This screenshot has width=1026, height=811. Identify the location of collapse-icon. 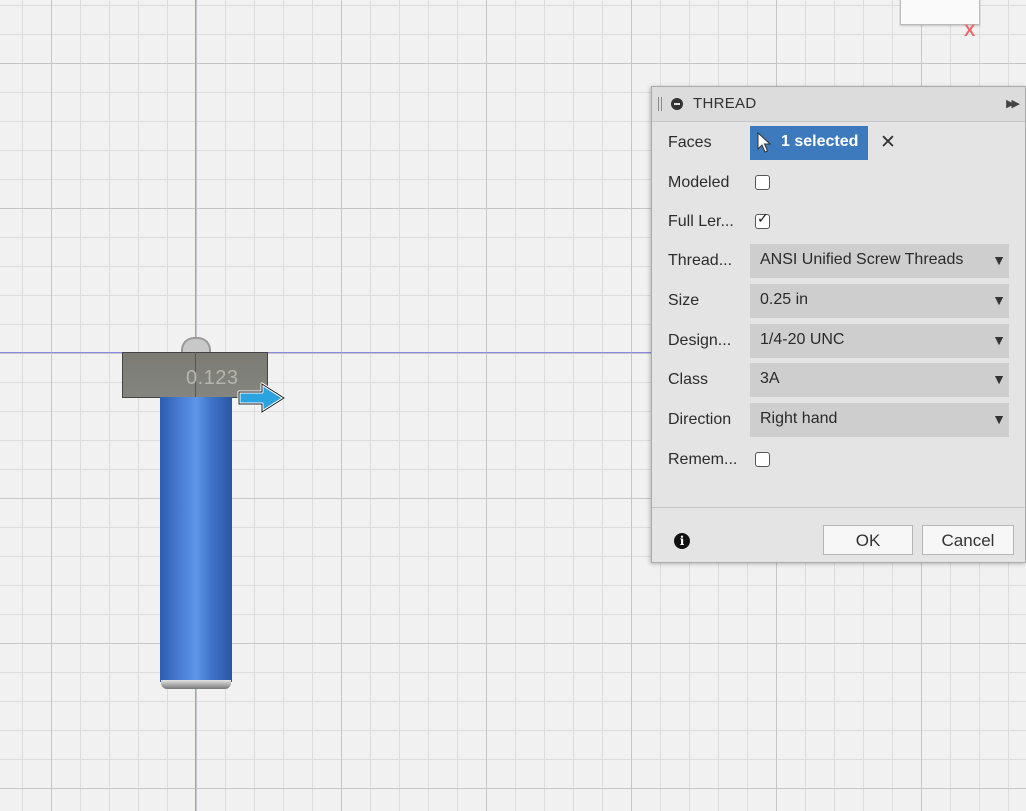
(677, 104).